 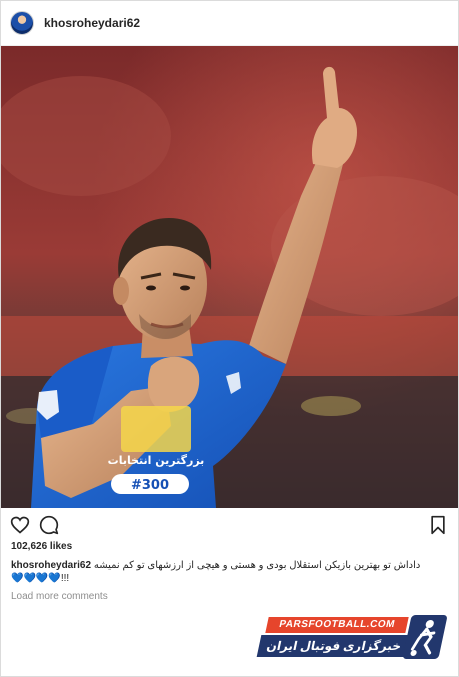 What do you see at coordinates (229, 23) in the screenshot?
I see `post-header: khosroheydari62` at bounding box center [229, 23].